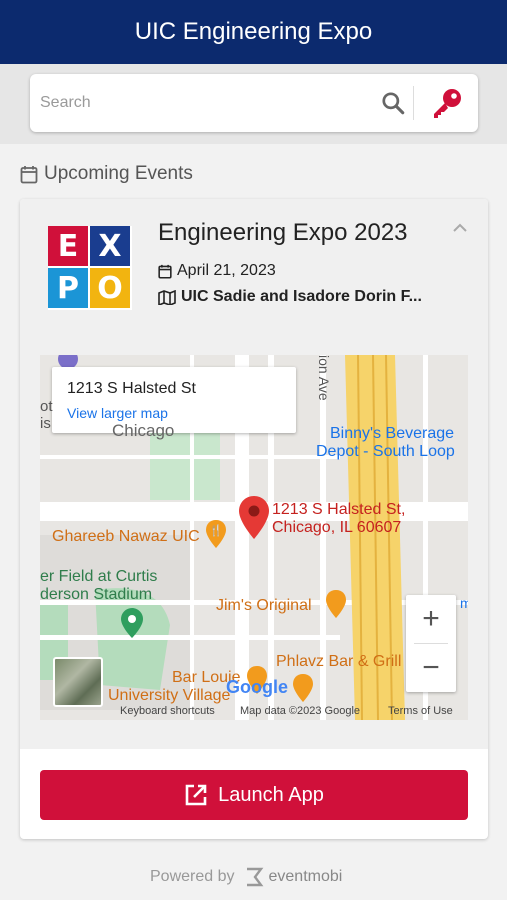  What do you see at coordinates (271, 794) in the screenshot?
I see `launch-app-label: Launch App` at bounding box center [271, 794].